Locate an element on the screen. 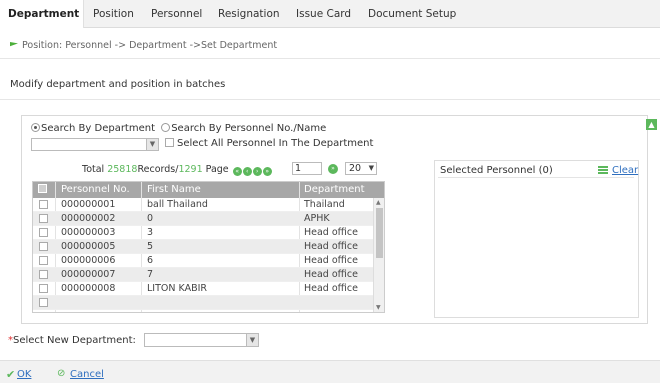  select-all-checkbox is located at coordinates (169, 142).